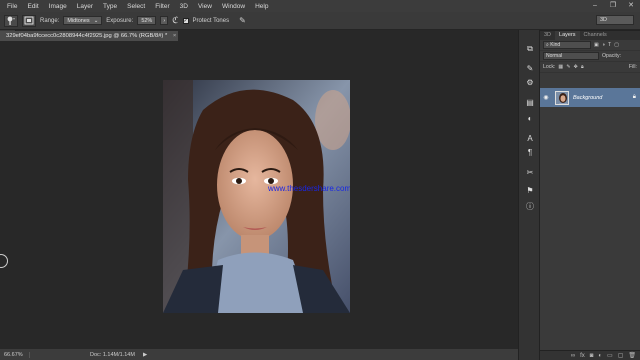 This screenshot has width=640, height=360. I want to click on menu-window: Window, so click(233, 6).